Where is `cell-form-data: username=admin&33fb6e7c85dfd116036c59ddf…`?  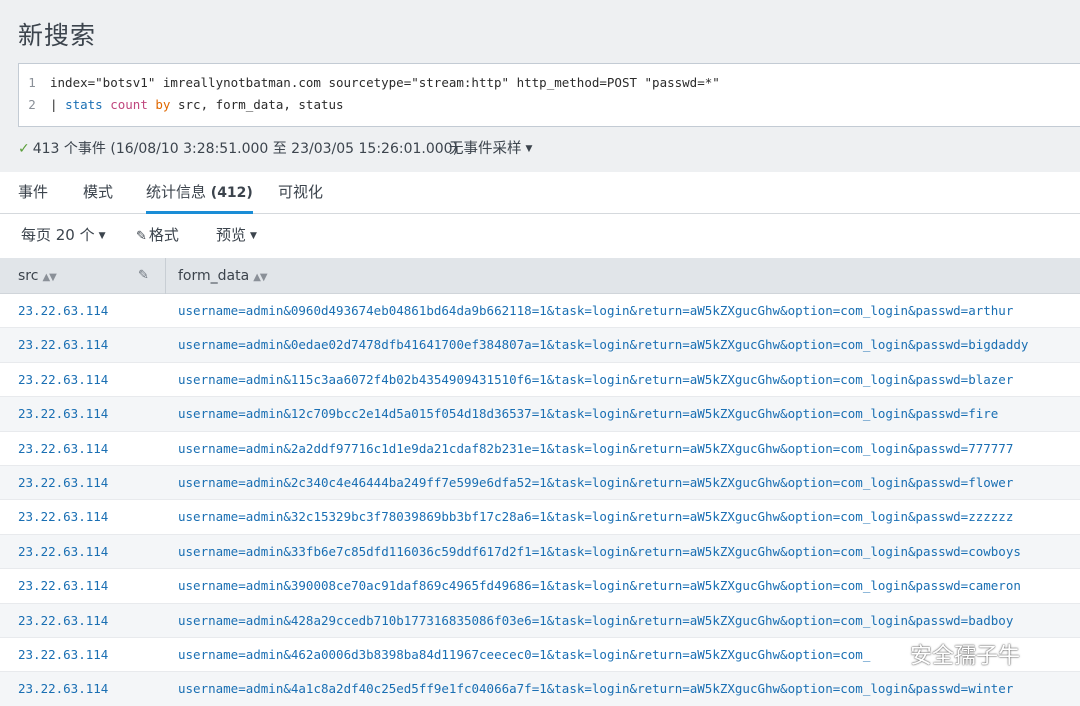 cell-form-data: username=admin&33fb6e7c85dfd116036c59ddf… is located at coordinates (599, 552).